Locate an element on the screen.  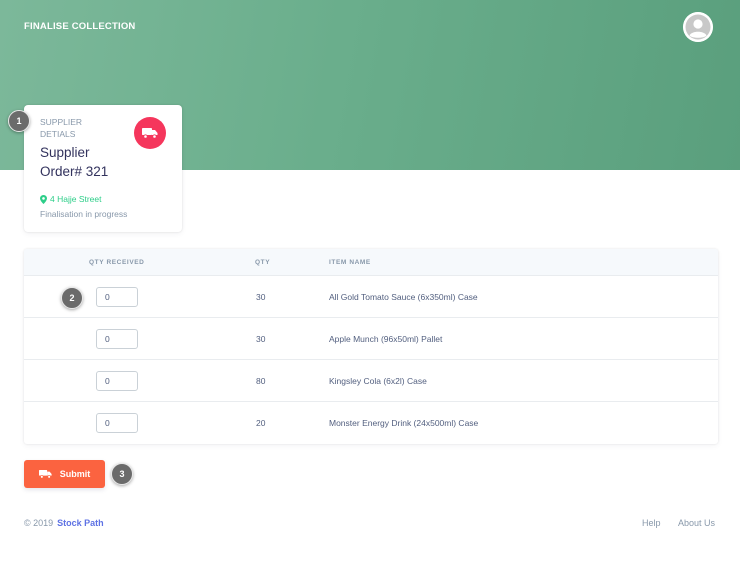
step-badge-2: 2 is located at coordinates (72, 298).